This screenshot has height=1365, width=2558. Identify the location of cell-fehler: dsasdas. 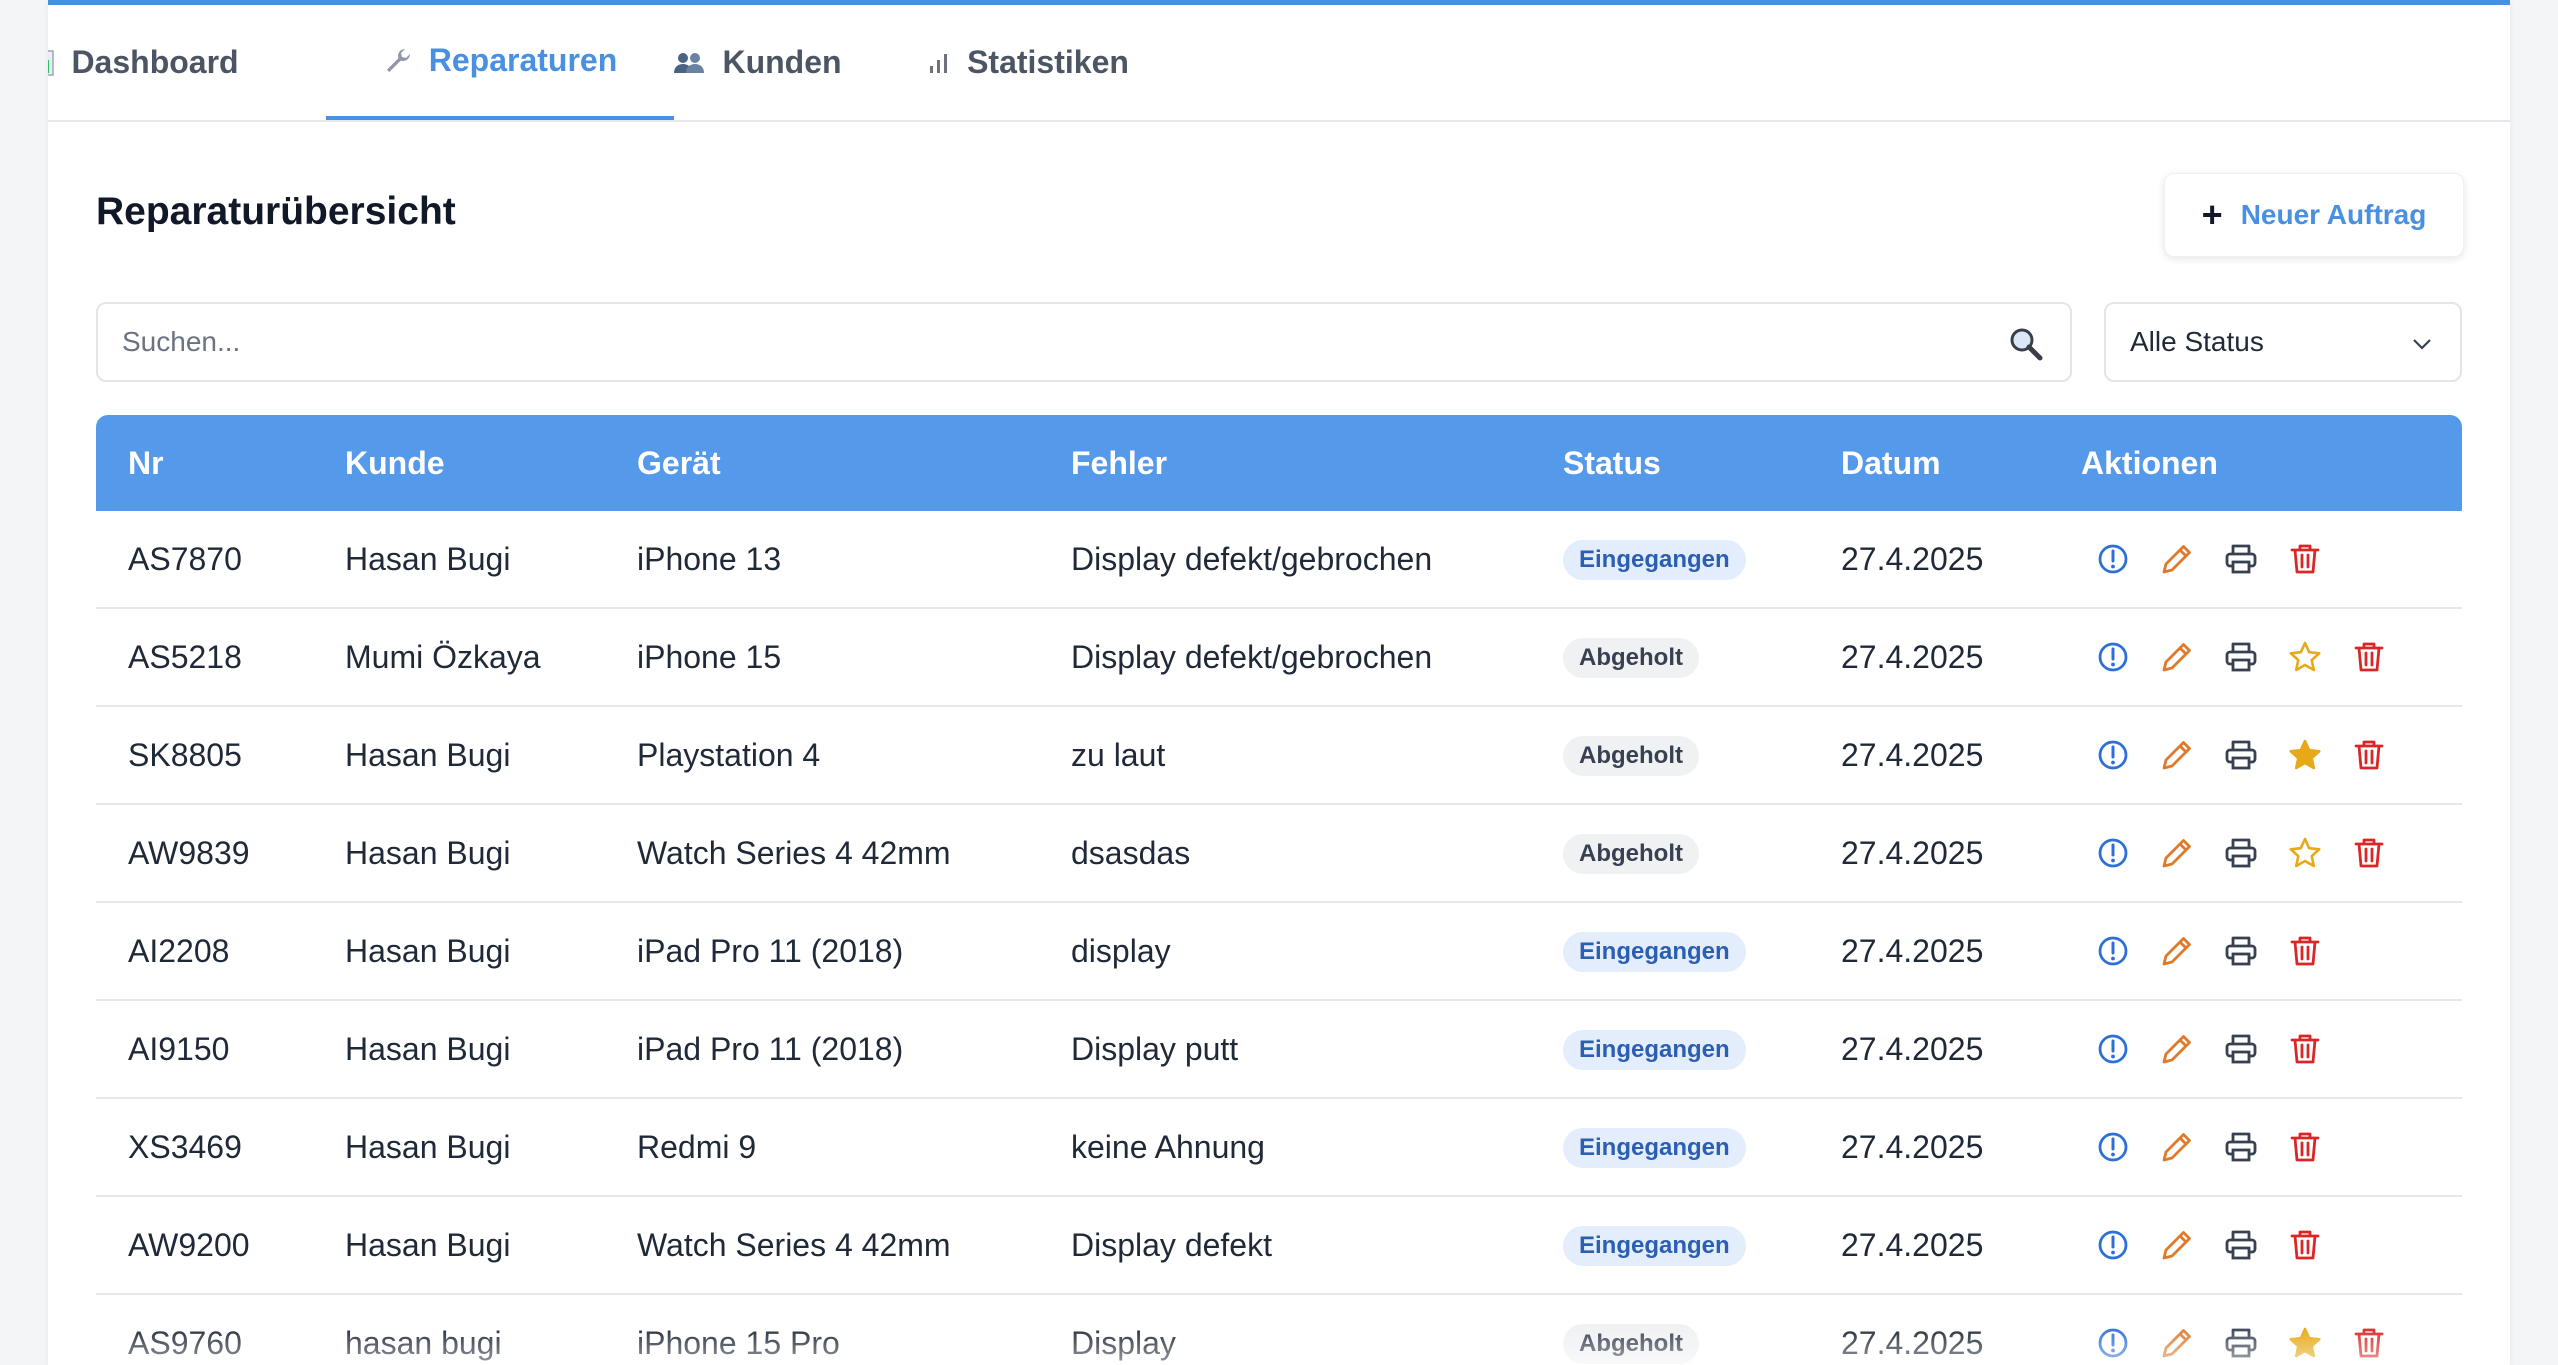
(1131, 853).